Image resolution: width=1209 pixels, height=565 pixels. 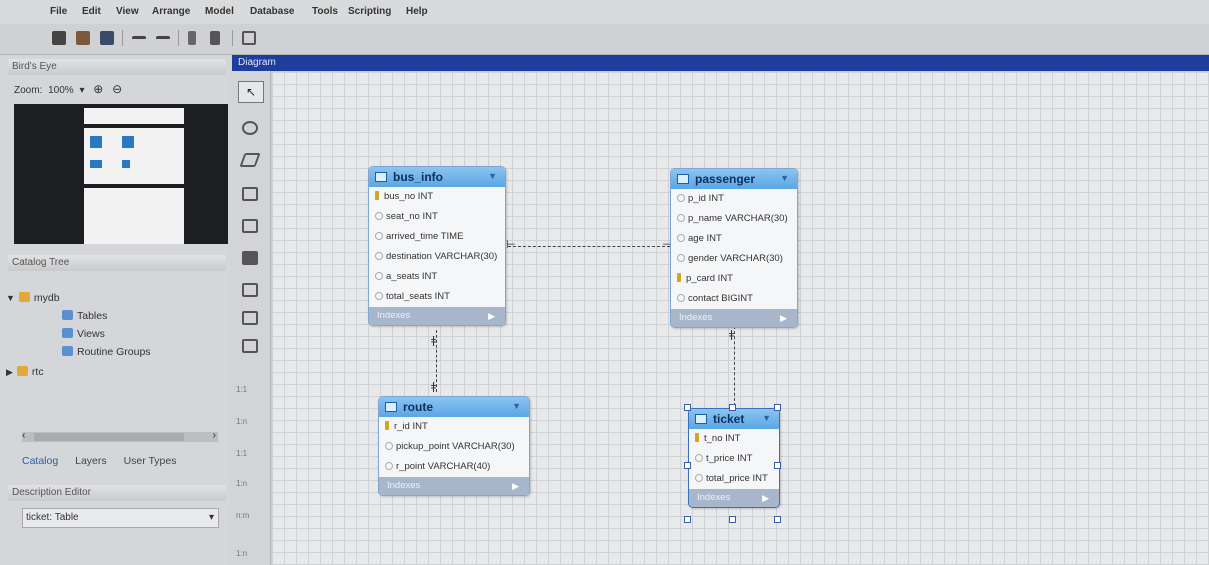 What do you see at coordinates (250, 226) in the screenshot?
I see `text-tool-icon` at bounding box center [250, 226].